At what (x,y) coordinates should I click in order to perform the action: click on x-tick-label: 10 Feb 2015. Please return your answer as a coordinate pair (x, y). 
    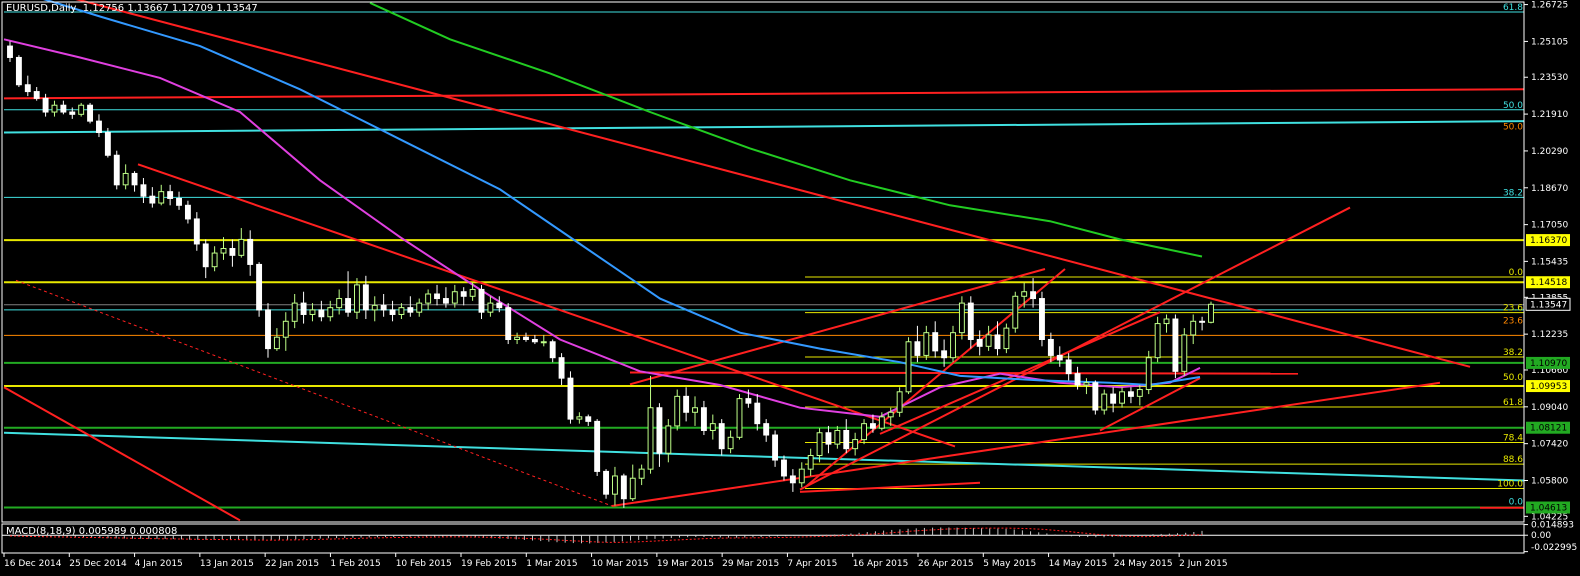
    Looking at the image, I should click on (424, 564).